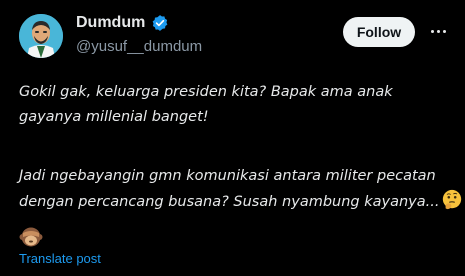  I want to click on avatar-image, so click(41, 36).